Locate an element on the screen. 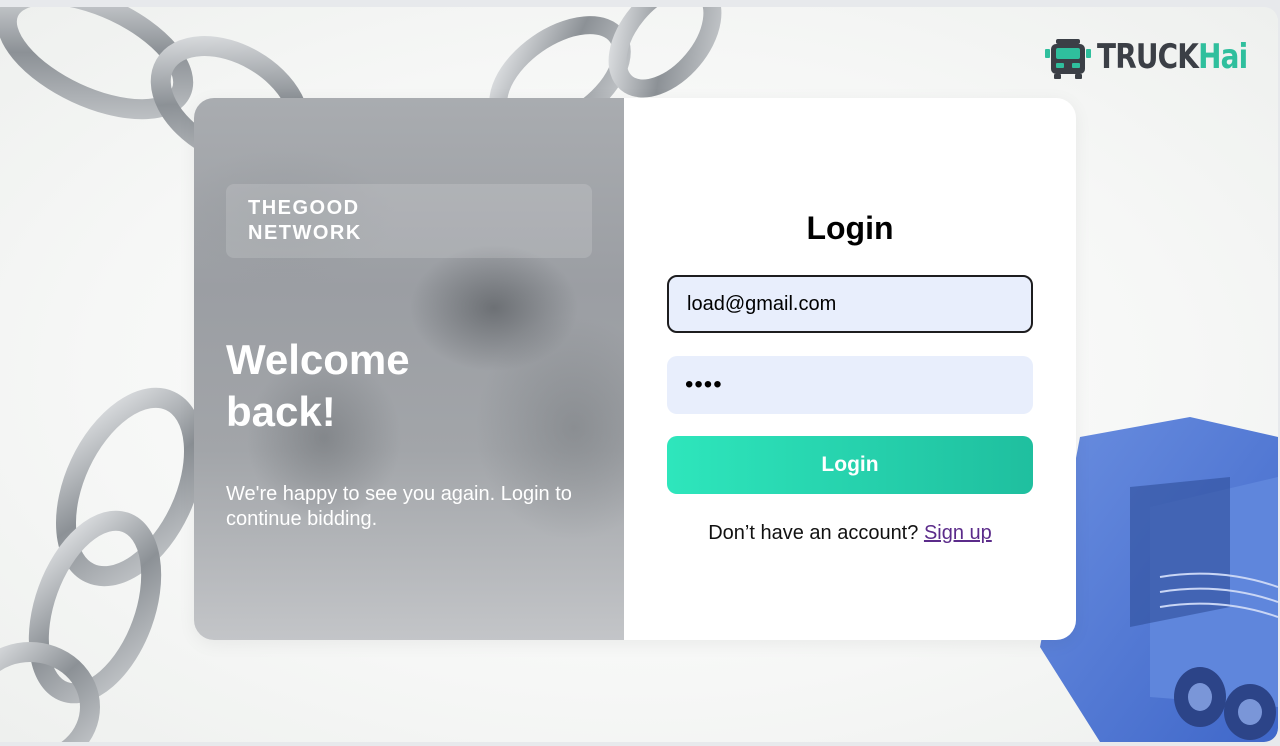 This screenshot has height=746, width=1280. network-badge: THEGOOD NETWORK is located at coordinates (409, 221).